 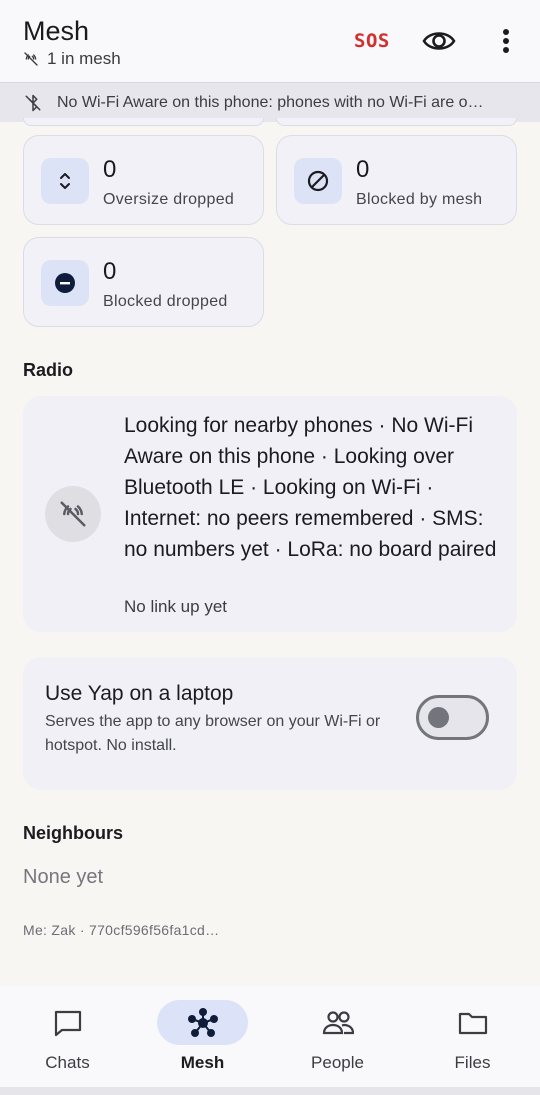 What do you see at coordinates (270, 41) in the screenshot?
I see `app-bar: Mesh 1 in mesh SOS` at bounding box center [270, 41].